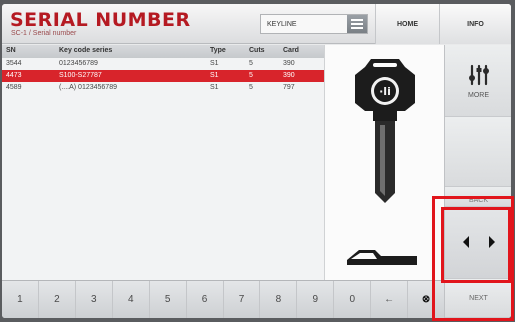  I want to click on key-2: 2, so click(57, 299).